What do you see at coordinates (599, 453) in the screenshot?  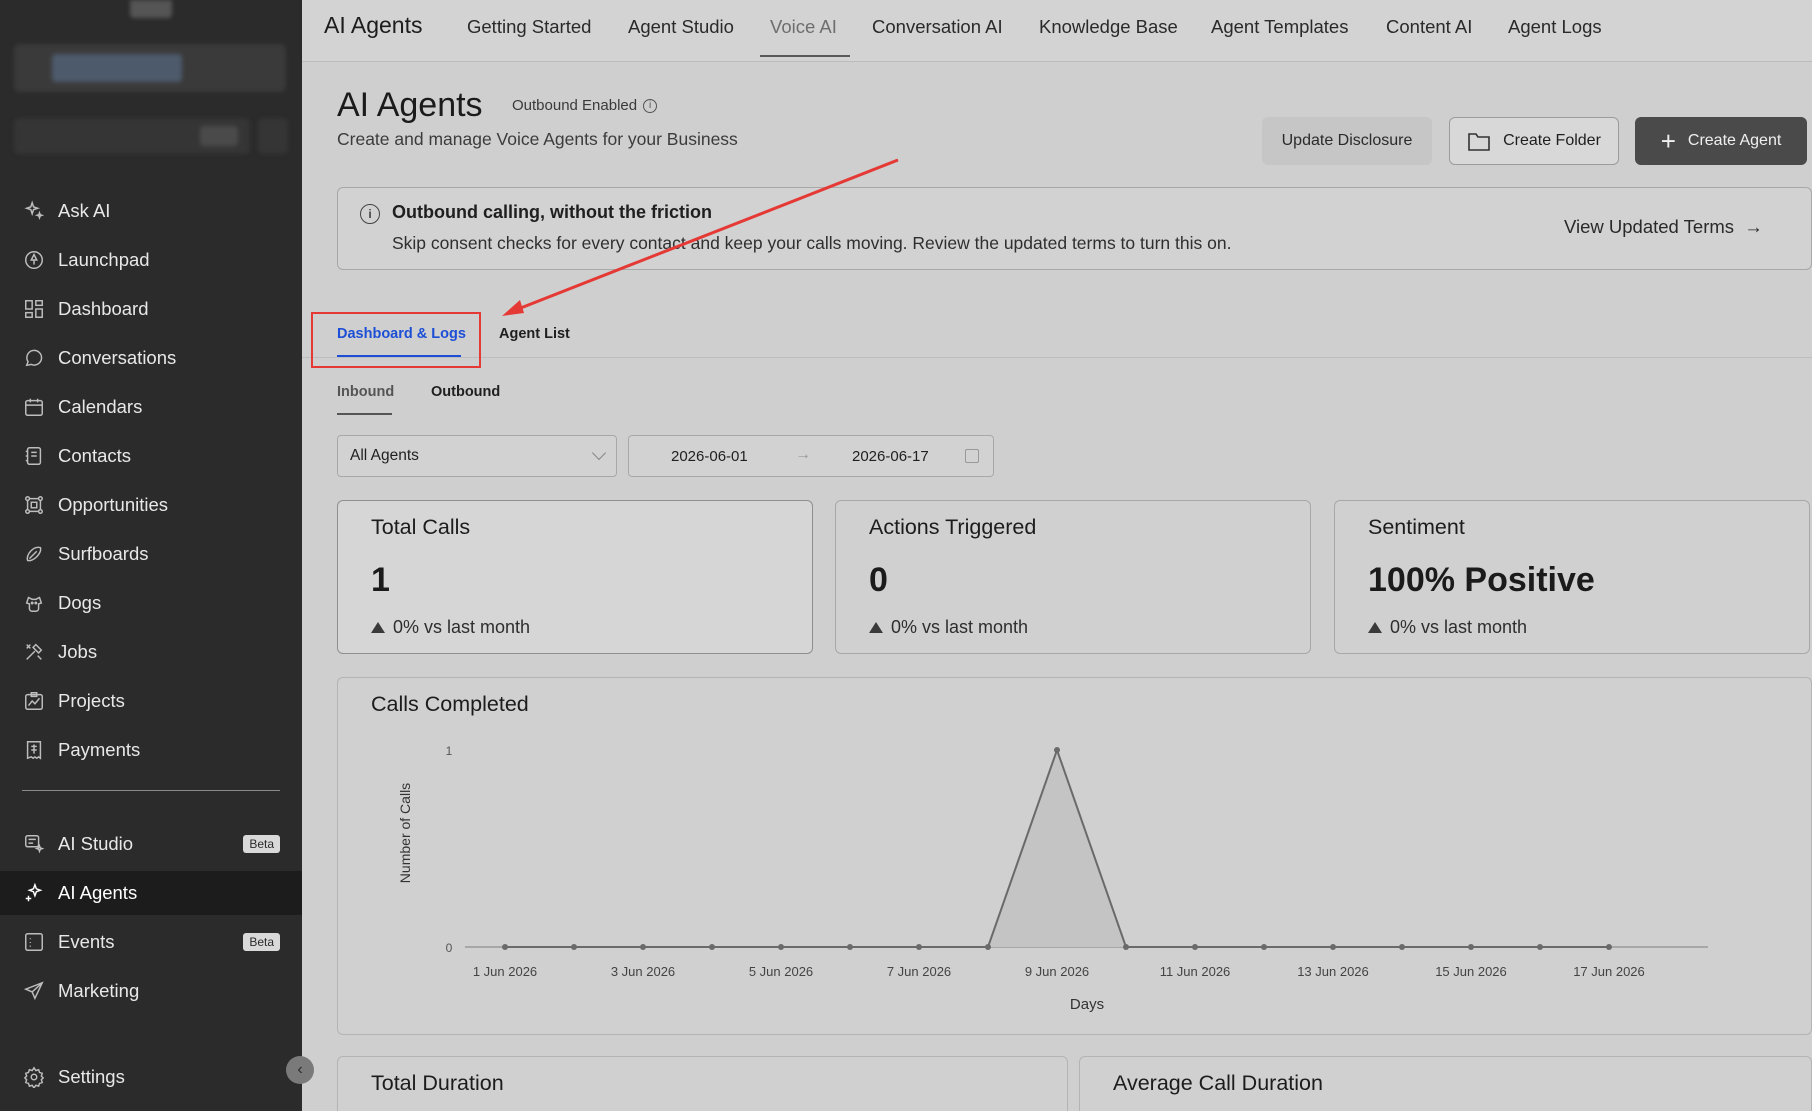 I see `chevron-down-icon` at bounding box center [599, 453].